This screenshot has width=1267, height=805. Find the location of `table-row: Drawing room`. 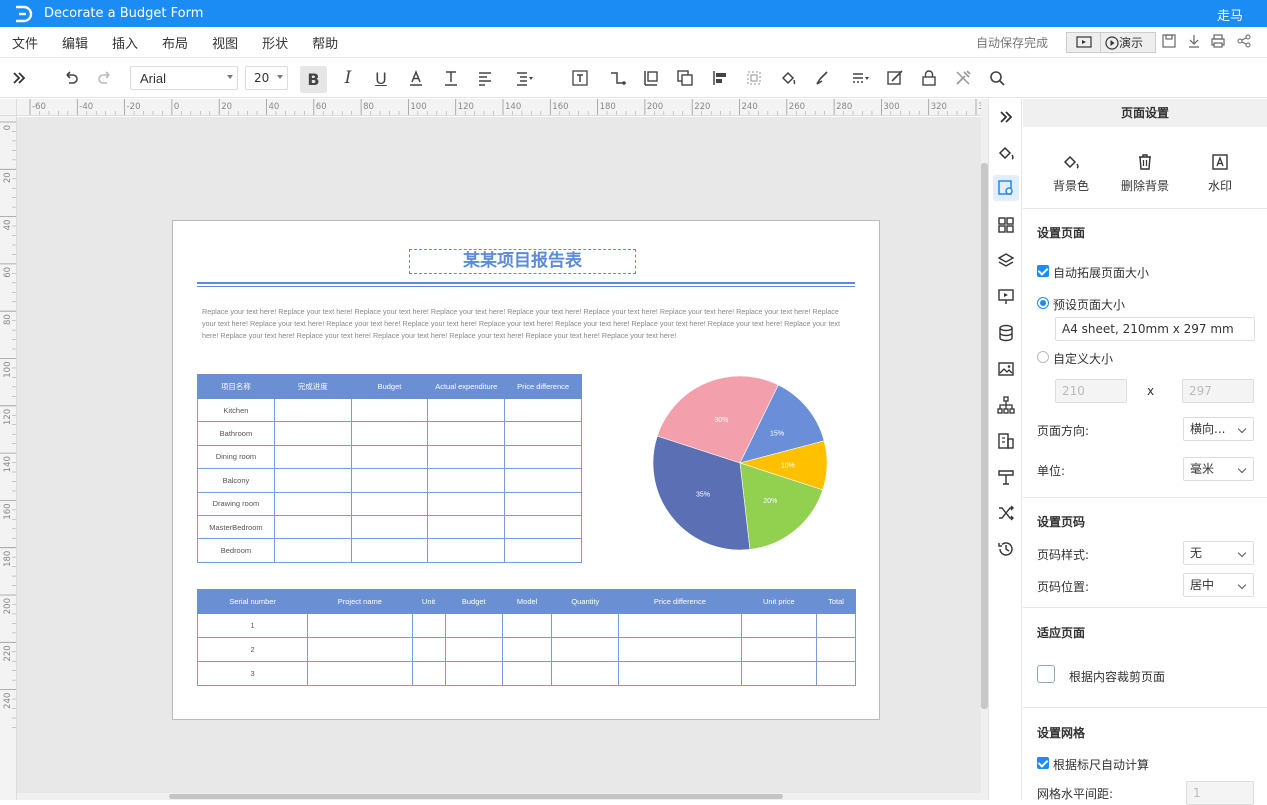

table-row: Drawing room is located at coordinates (389, 503).